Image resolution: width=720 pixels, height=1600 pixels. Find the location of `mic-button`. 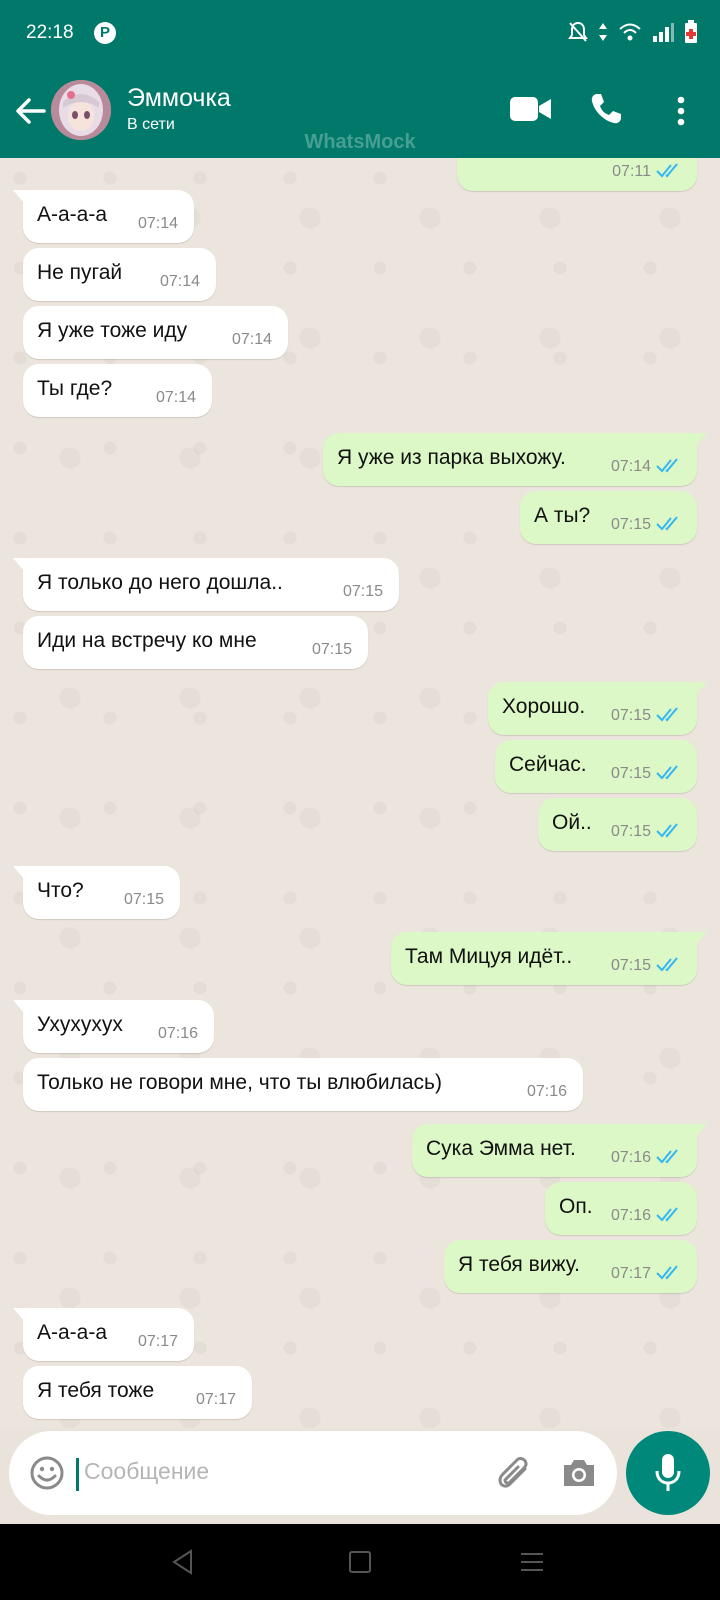

mic-button is located at coordinates (668, 1473).